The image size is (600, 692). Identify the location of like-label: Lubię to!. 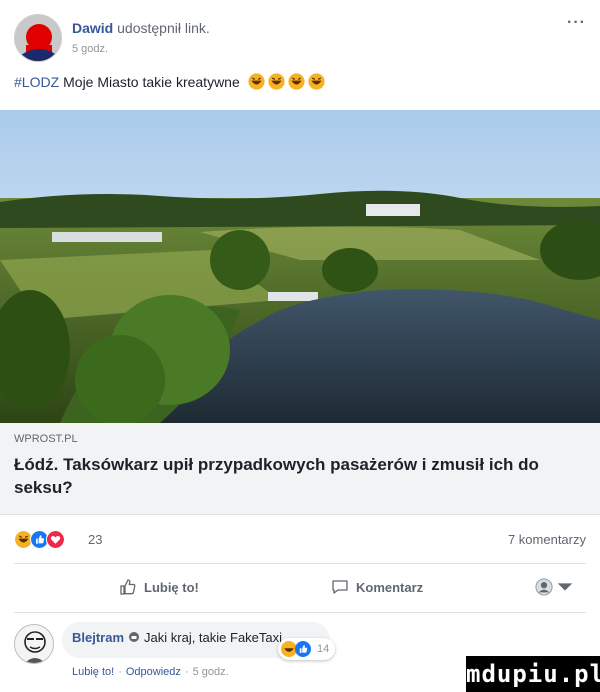
(171, 587).